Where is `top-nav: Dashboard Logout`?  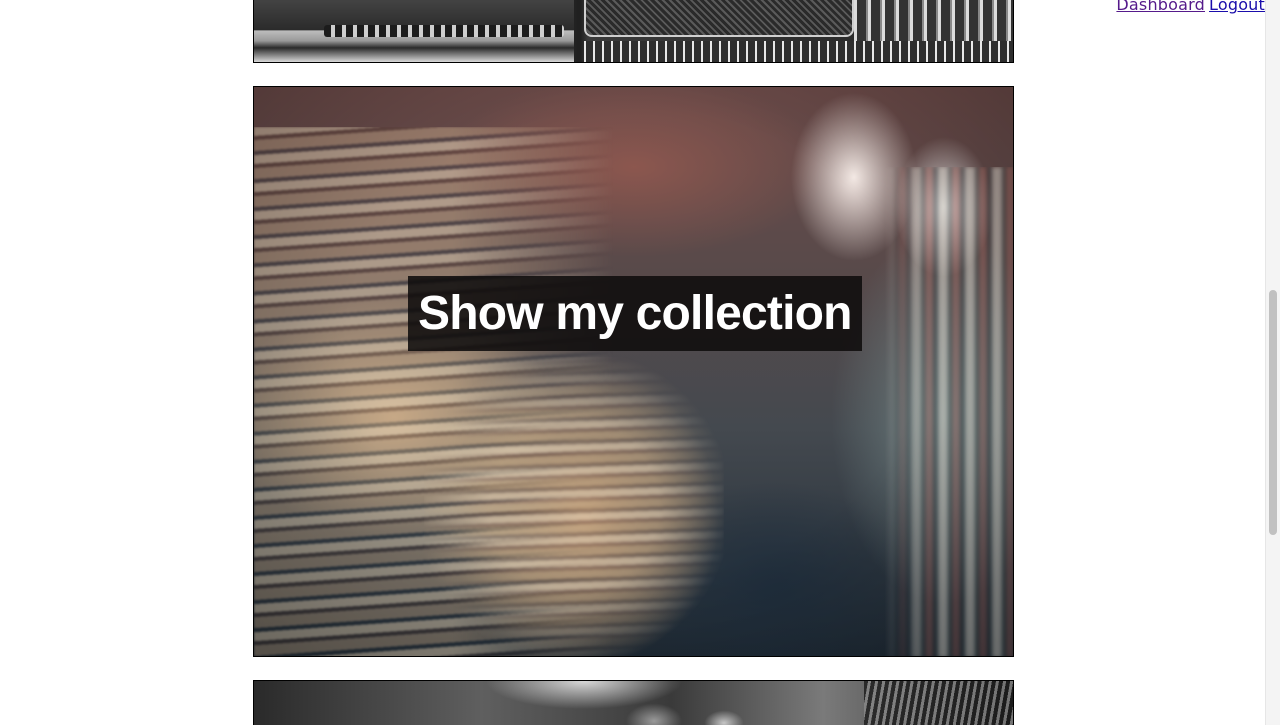 top-nav: Dashboard Logout is located at coordinates (1190, 8).